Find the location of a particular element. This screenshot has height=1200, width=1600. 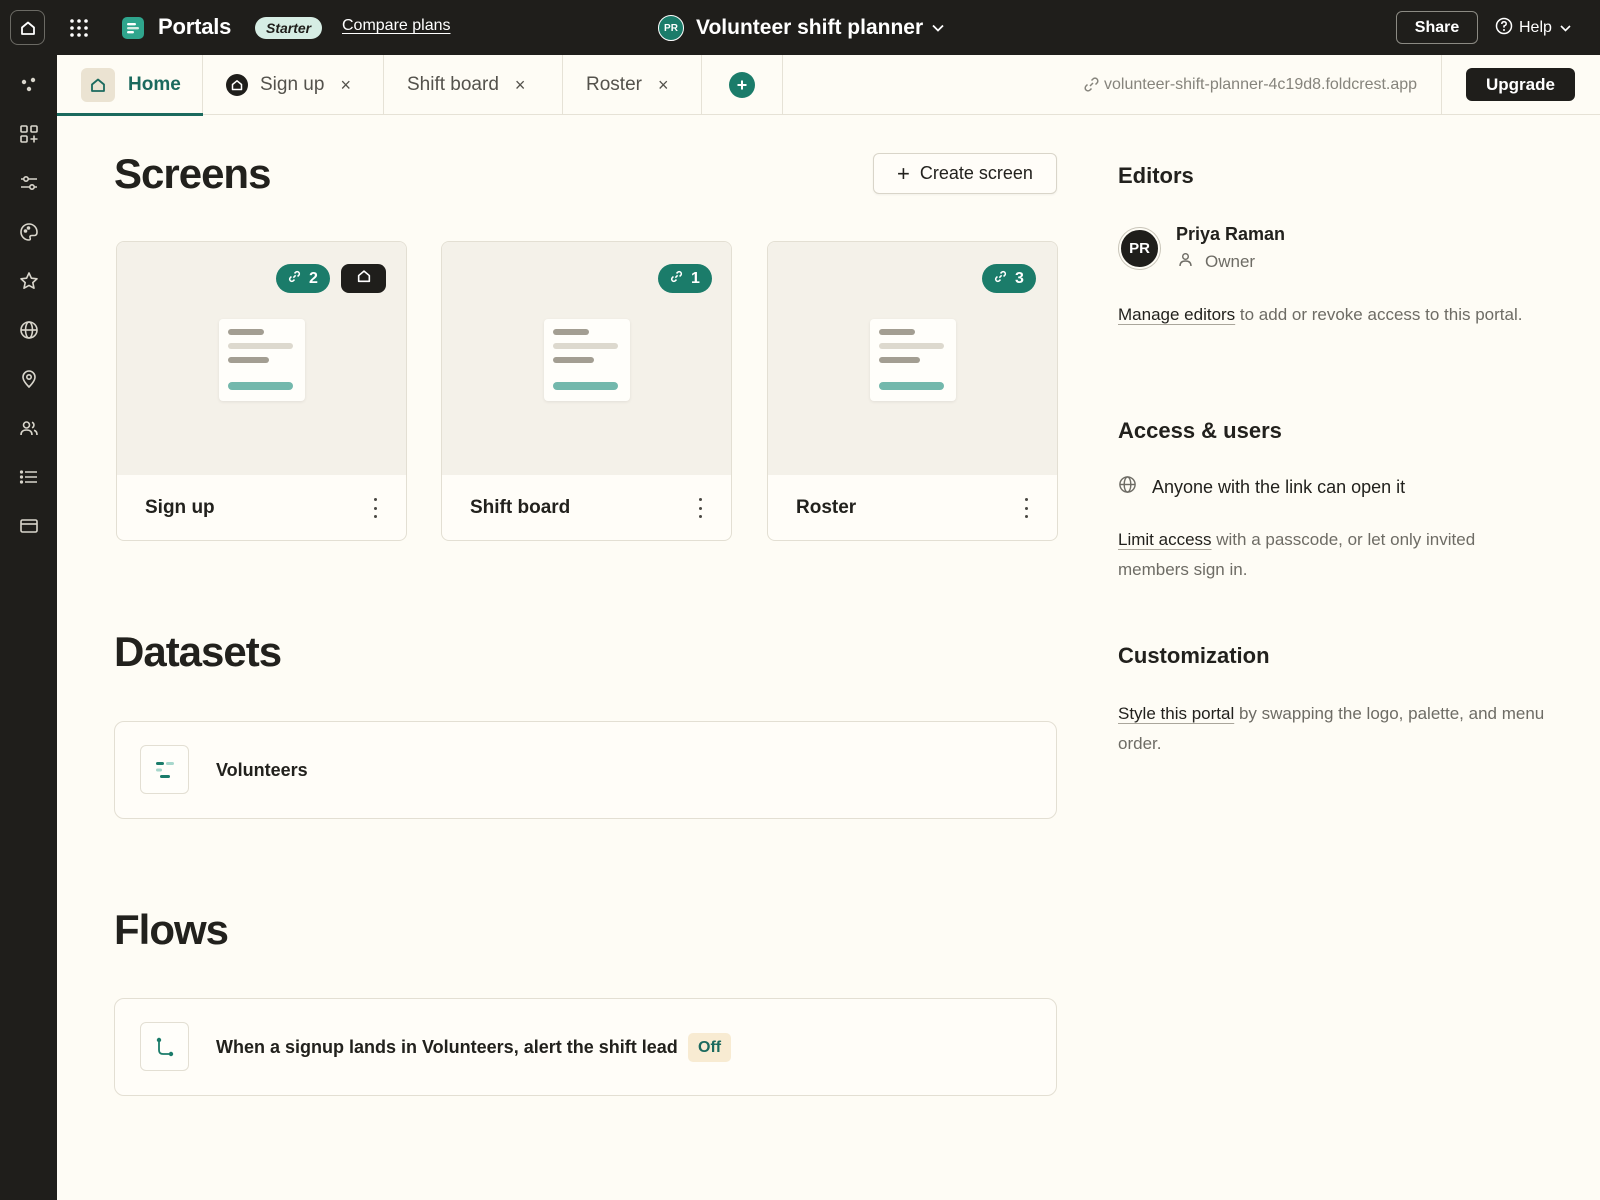

app-grid-icon is located at coordinates (79, 28).